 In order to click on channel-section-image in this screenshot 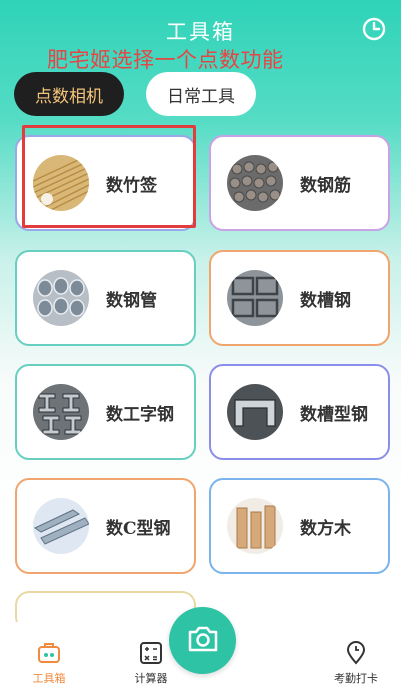, I will do `click(255, 412)`.